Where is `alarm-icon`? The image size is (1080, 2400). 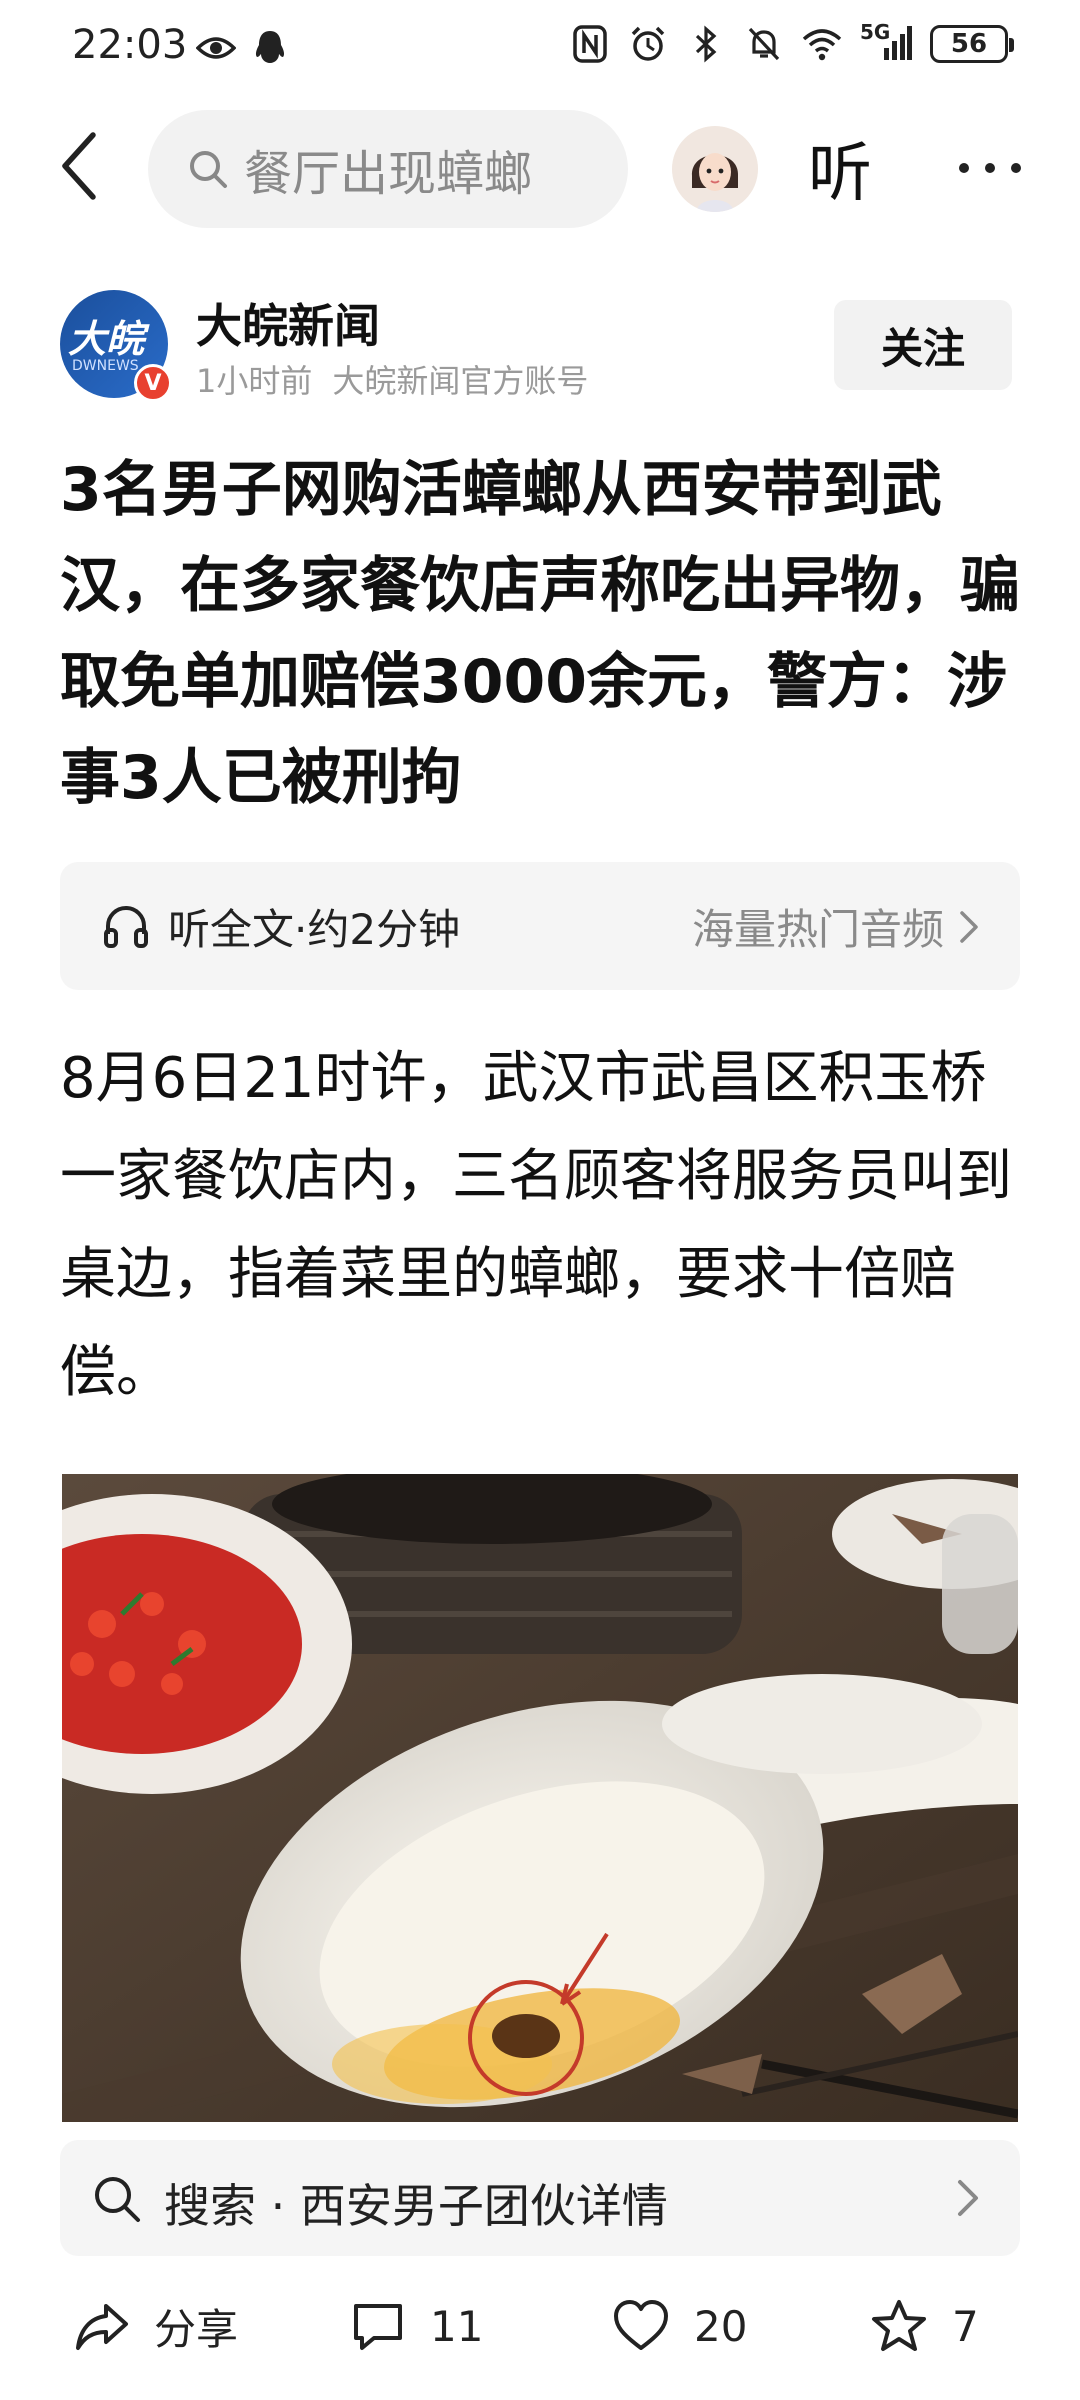
alarm-icon is located at coordinates (648, 44).